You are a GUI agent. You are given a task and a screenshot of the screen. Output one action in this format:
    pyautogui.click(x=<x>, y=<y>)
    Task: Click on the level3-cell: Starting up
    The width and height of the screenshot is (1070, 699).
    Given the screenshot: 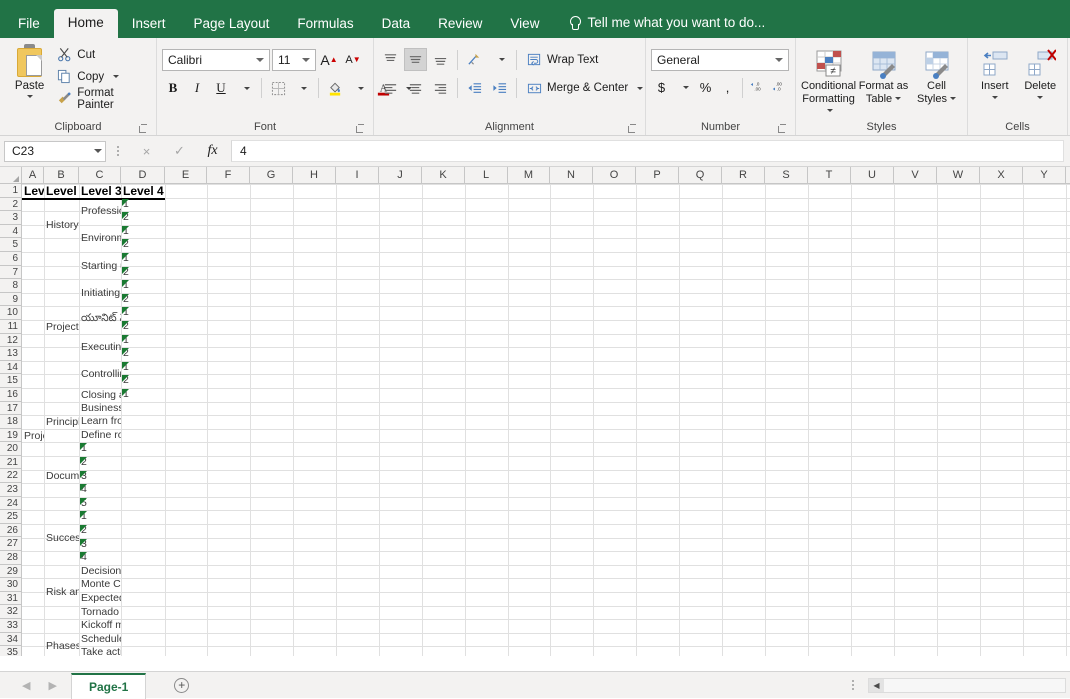 What is the action you would take?
    pyautogui.click(x=100, y=265)
    